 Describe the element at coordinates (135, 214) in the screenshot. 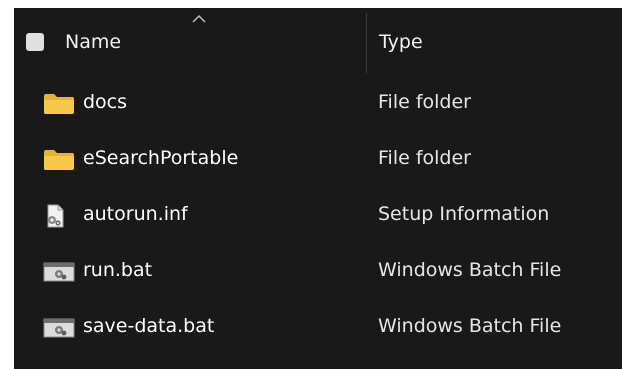

I see `file-name: autorun.inf` at that location.